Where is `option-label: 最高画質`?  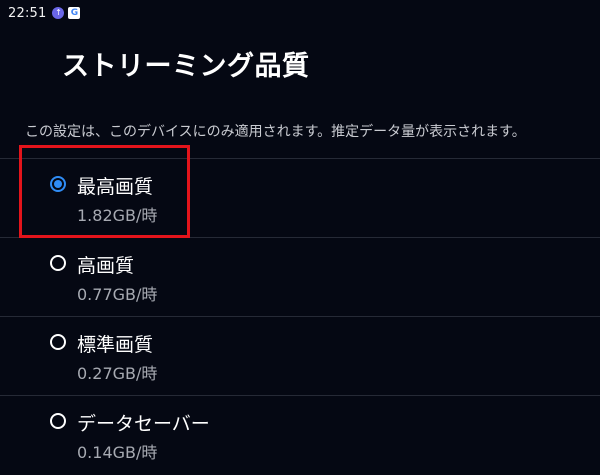 option-label: 最高画質 is located at coordinates (115, 187).